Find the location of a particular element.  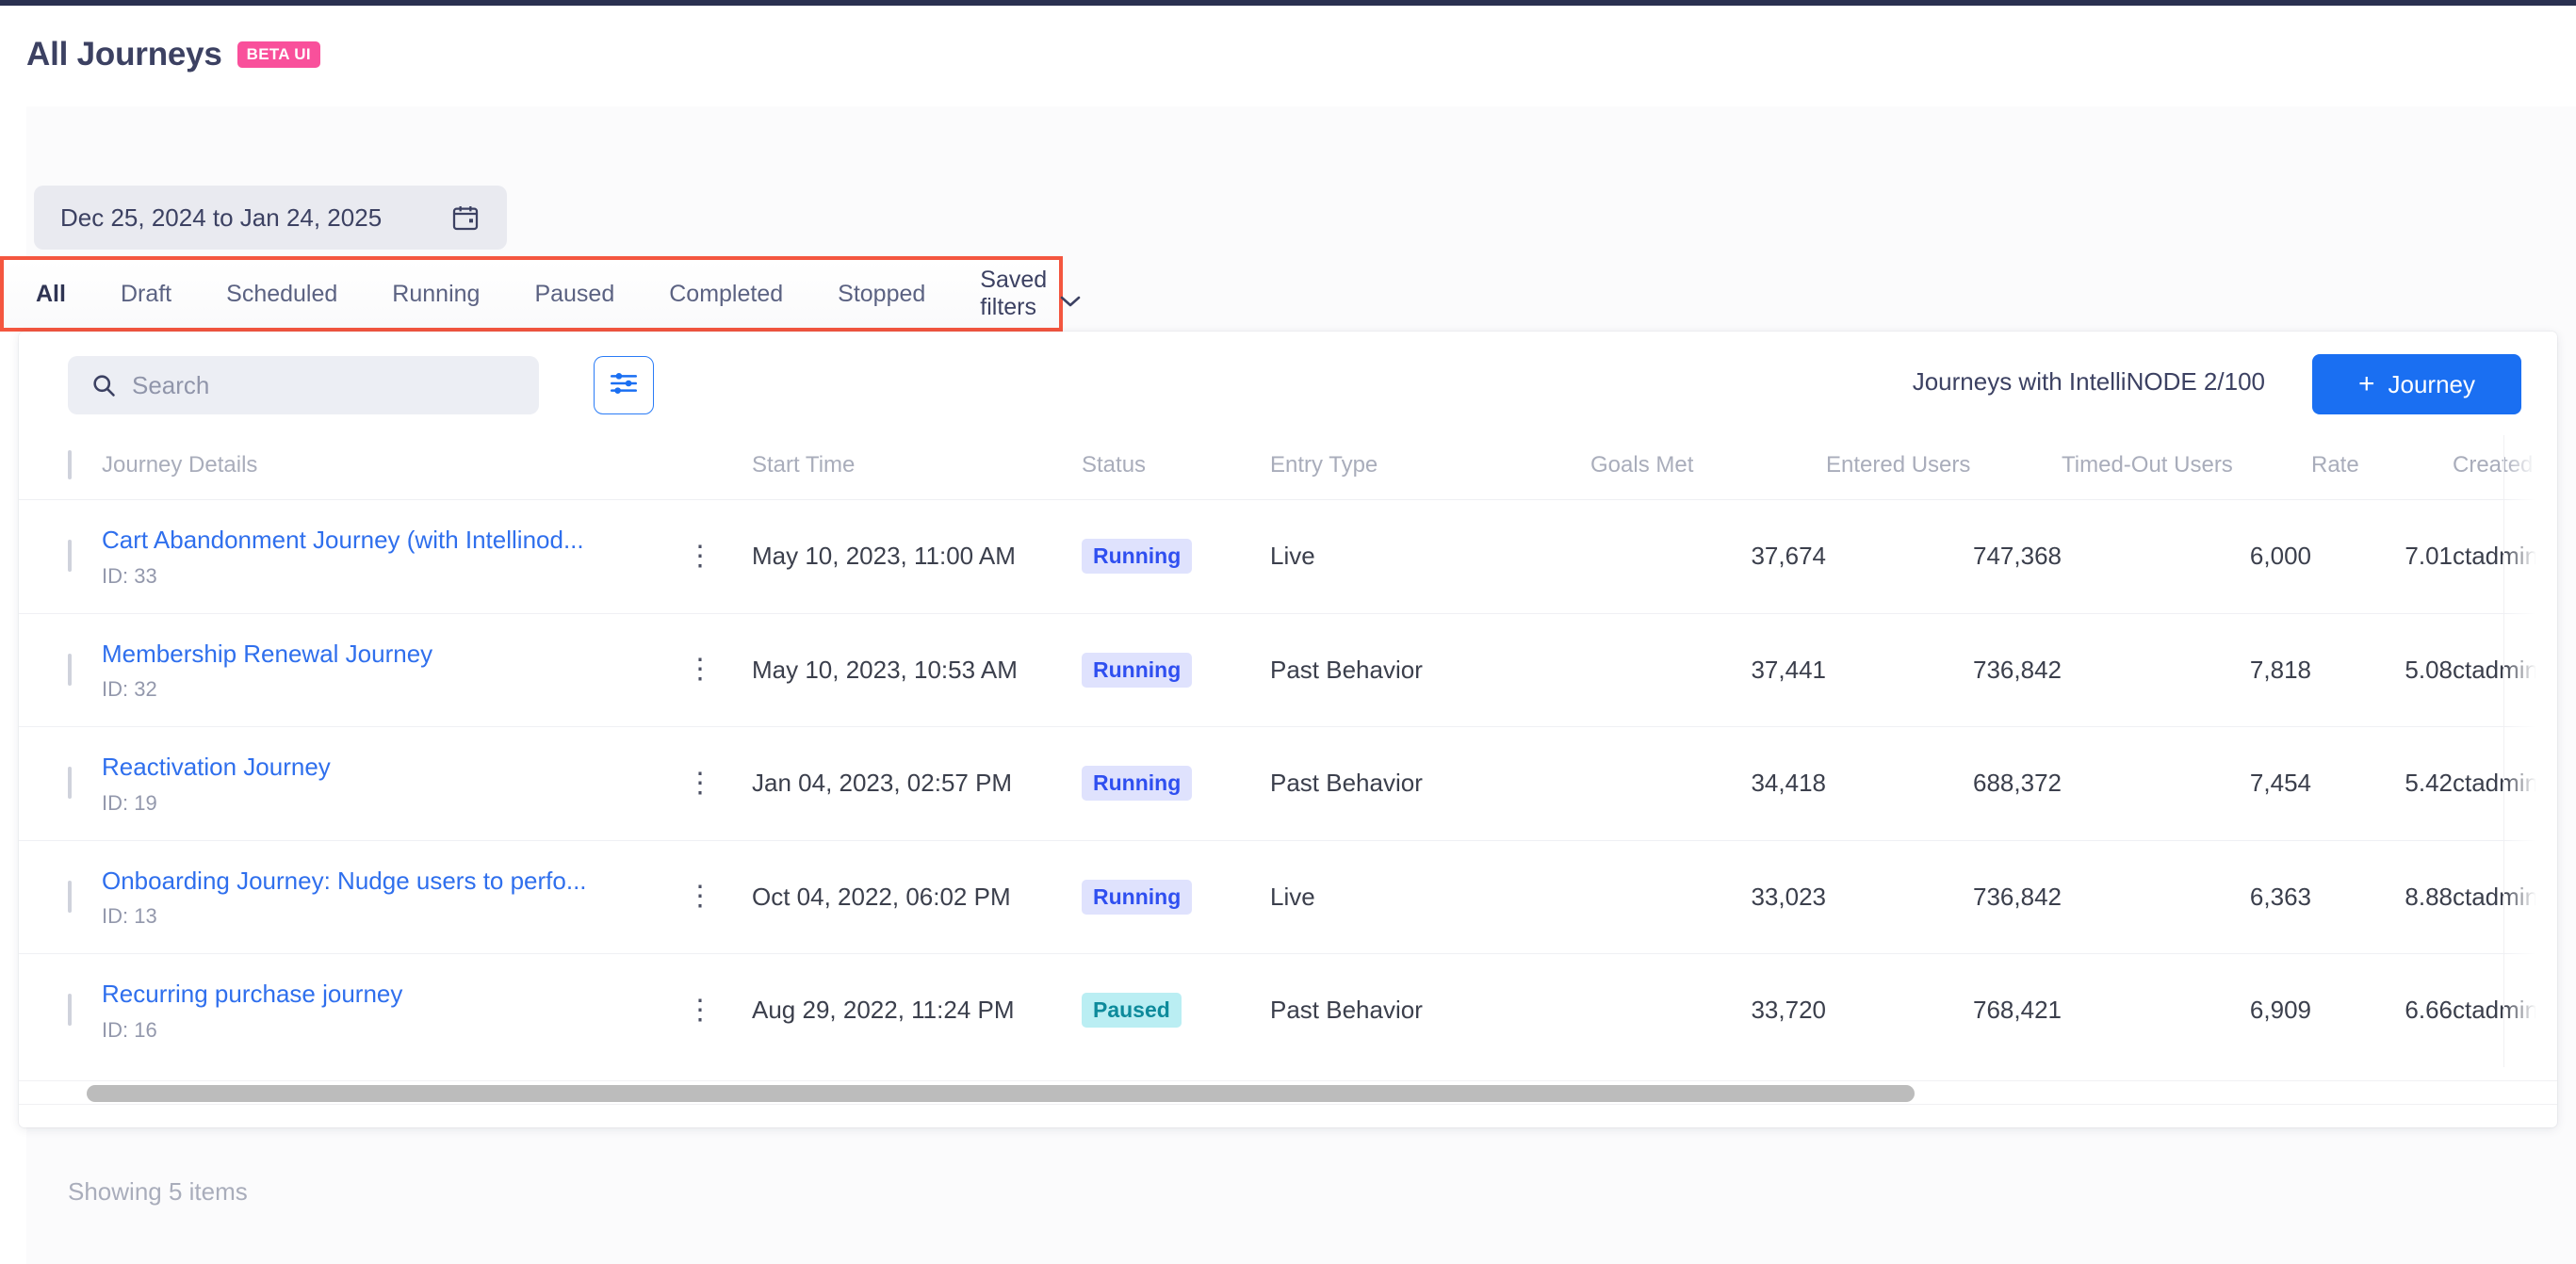

header-goals-met: Goals Met is located at coordinates (1708, 468).